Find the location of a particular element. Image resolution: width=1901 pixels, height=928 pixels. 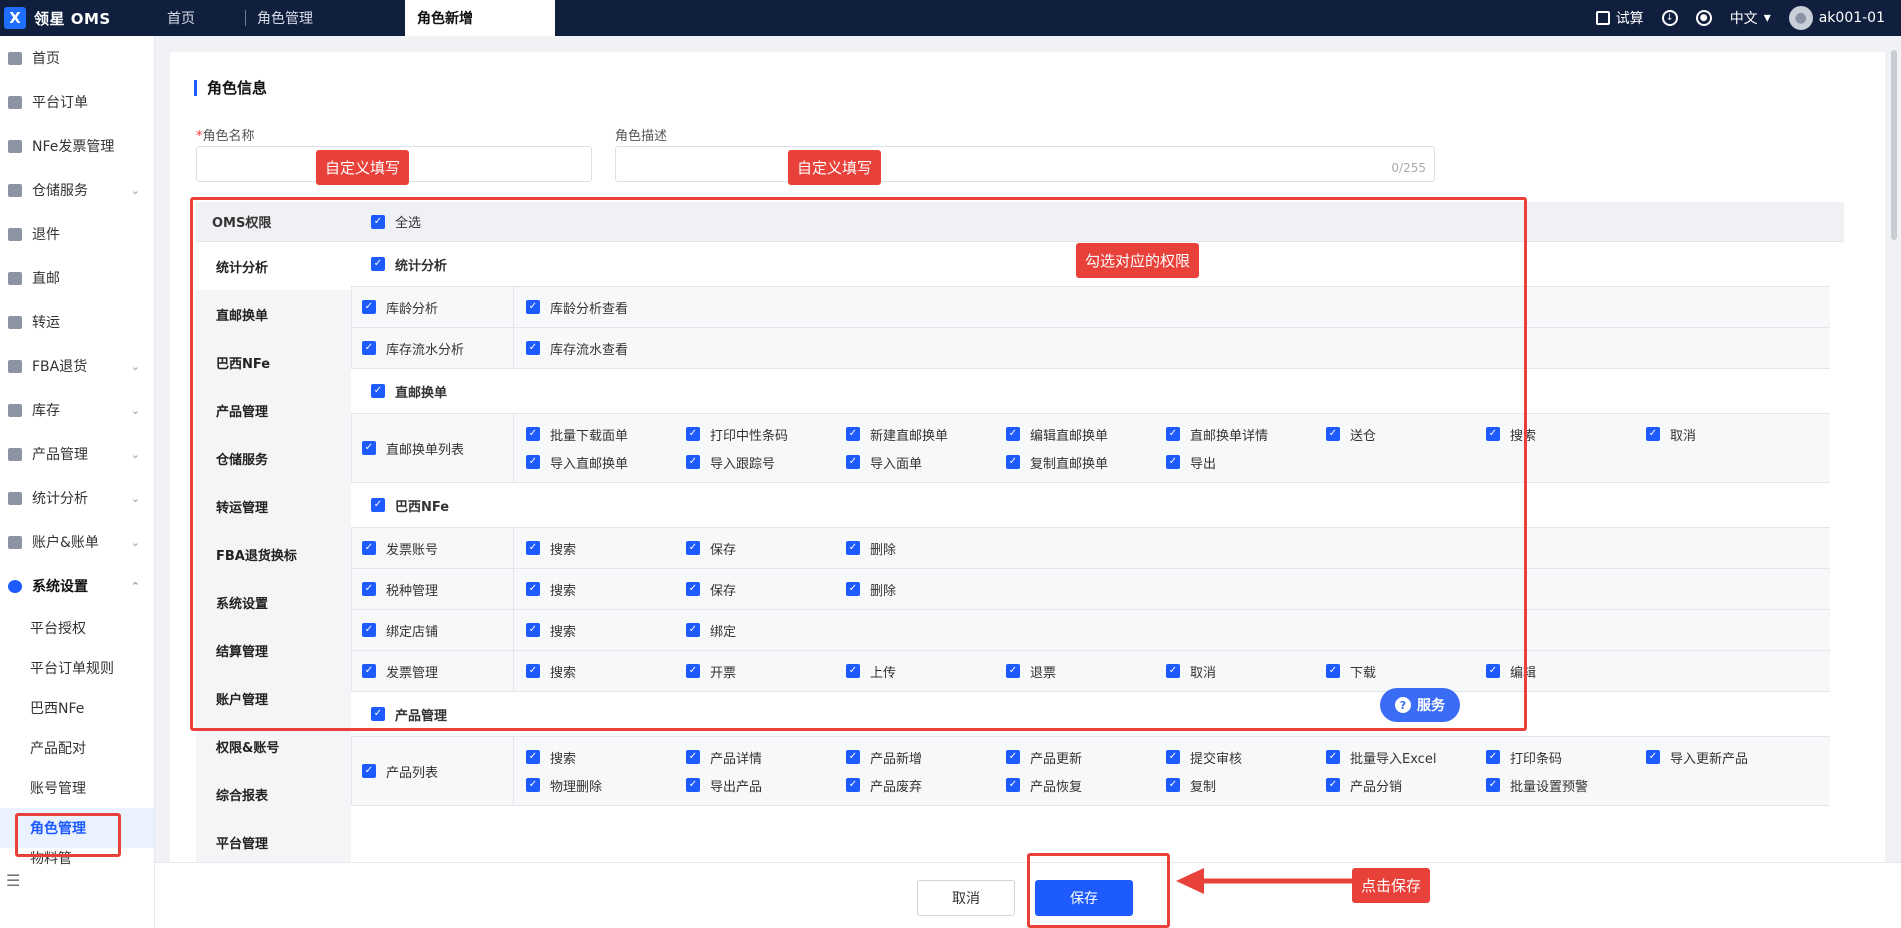

settings-button: ● is located at coordinates (1703, 18).